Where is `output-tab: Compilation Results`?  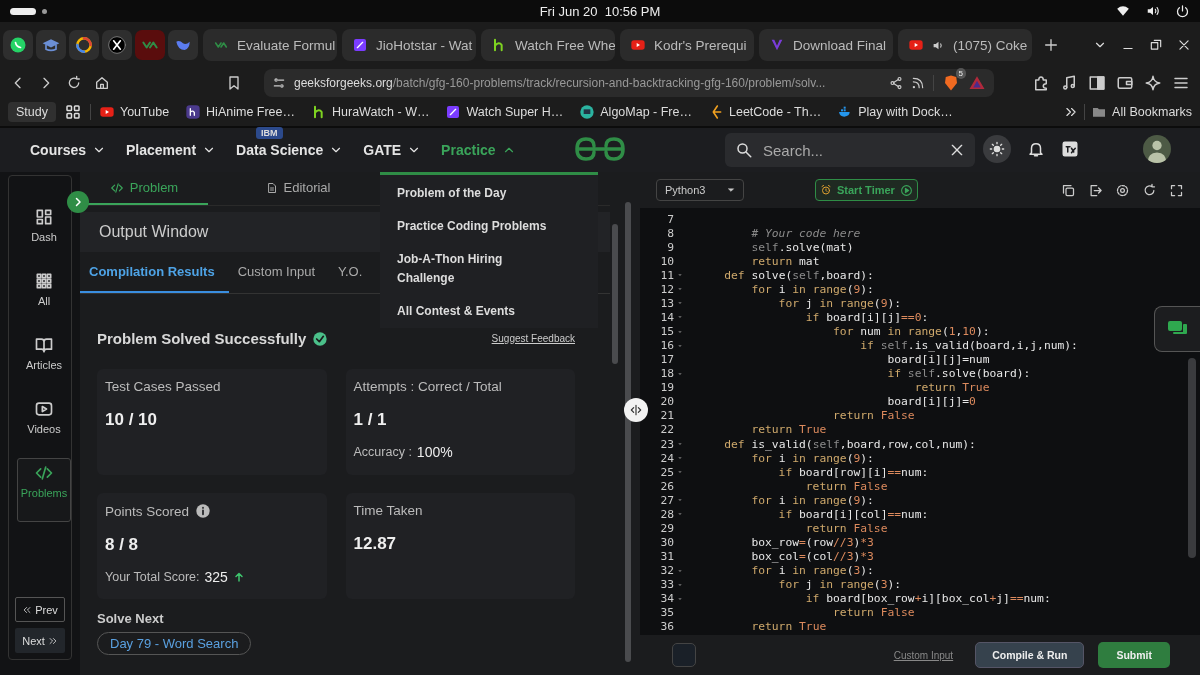
output-tab: Compilation Results is located at coordinates (154, 272).